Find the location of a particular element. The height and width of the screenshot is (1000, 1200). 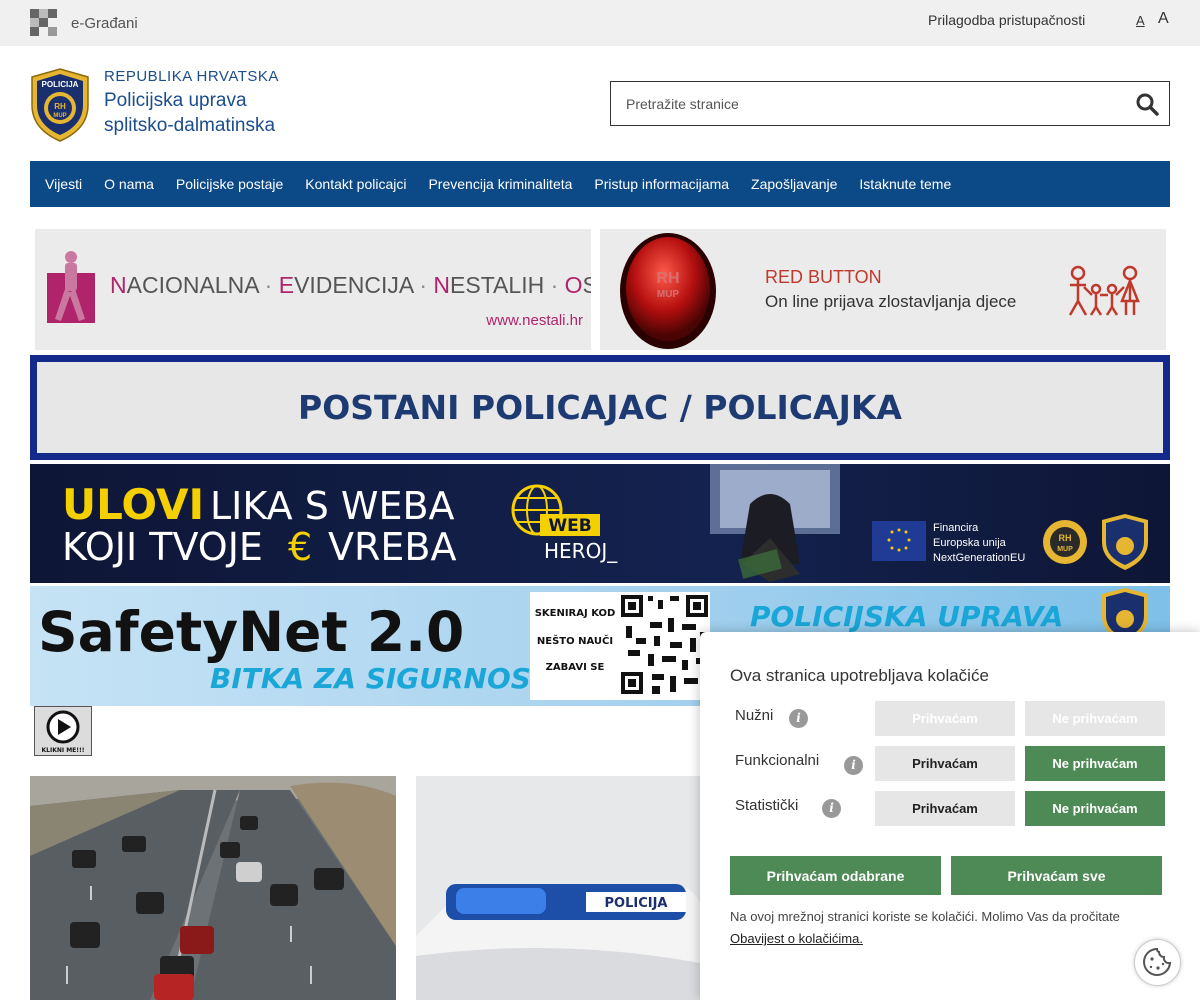

safetynet-subtitle: BITKA ZA SIGURNOST is located at coordinates (381, 678).